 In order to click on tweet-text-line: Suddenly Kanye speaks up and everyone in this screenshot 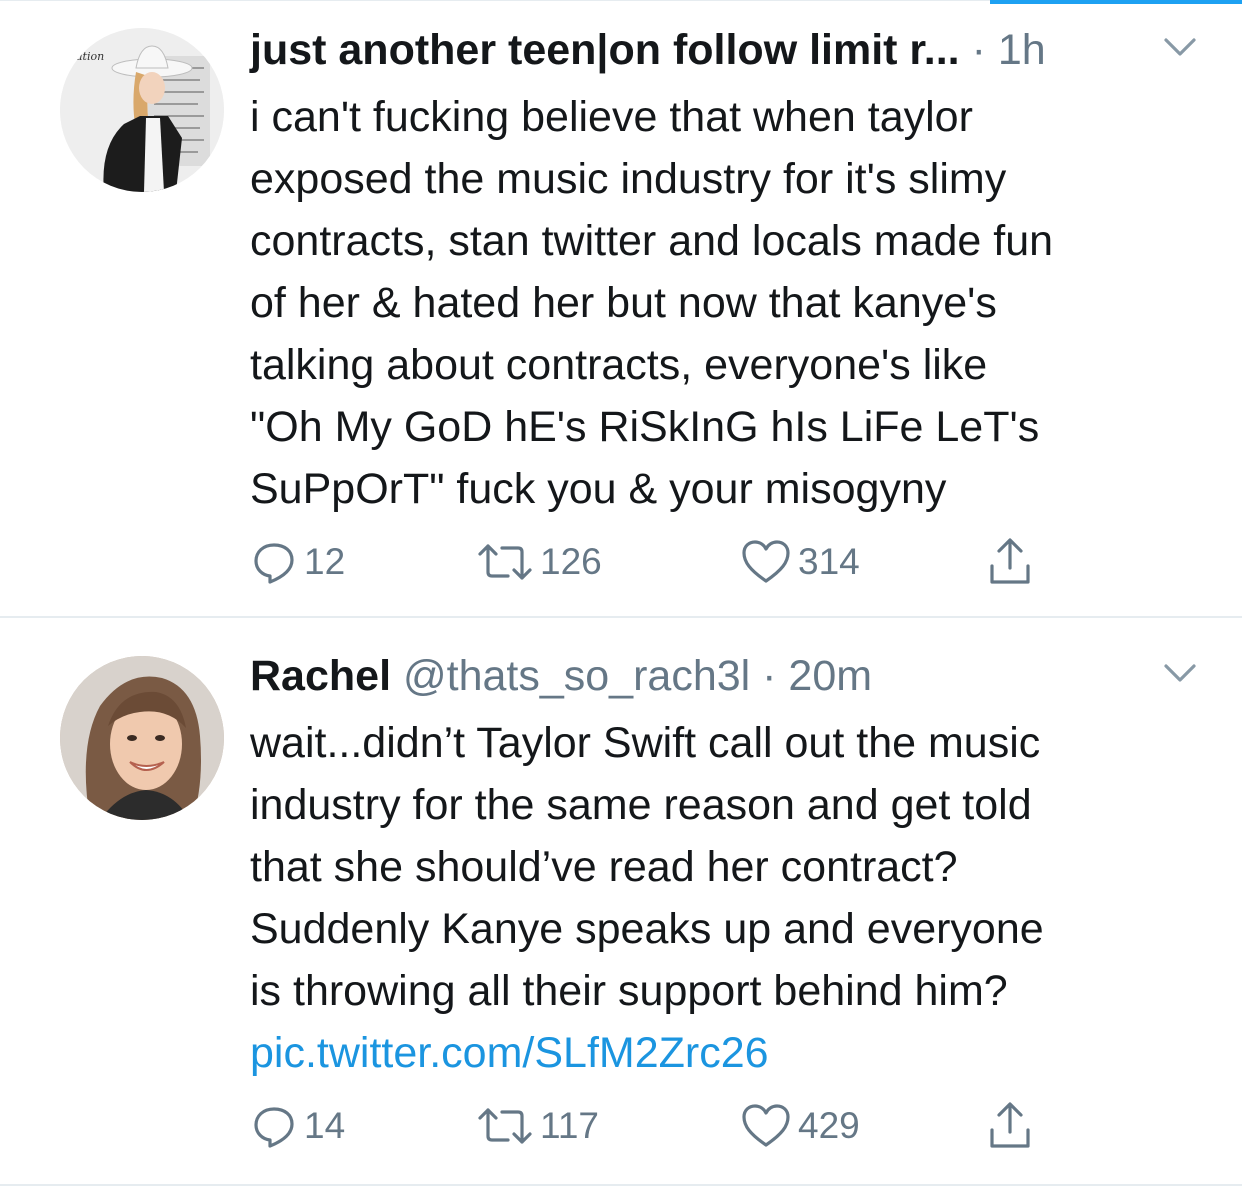, I will do `click(647, 929)`.